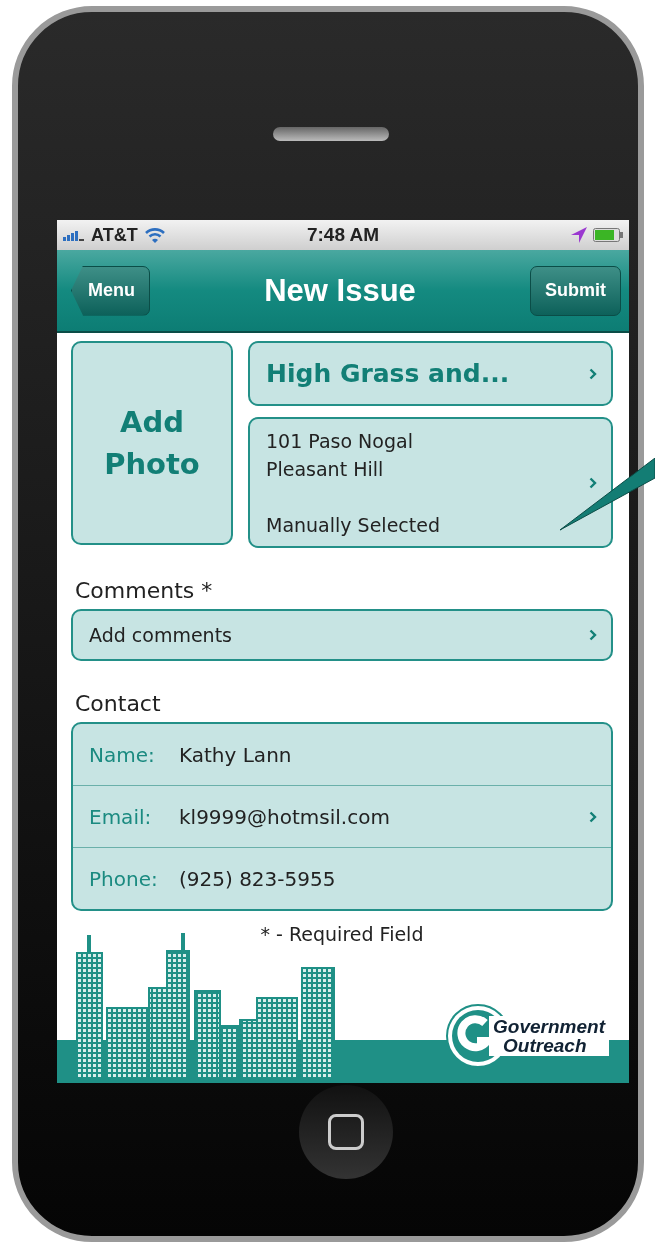  Describe the element at coordinates (325, 469) in the screenshot. I see `address-line: Pleasant Hill` at that location.